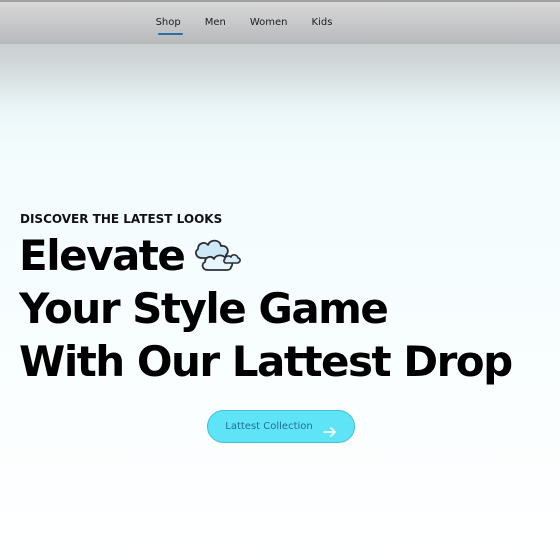 The width and height of the screenshot is (560, 560). I want to click on latest-collection-button-label: Lattest Collection, so click(269, 426).